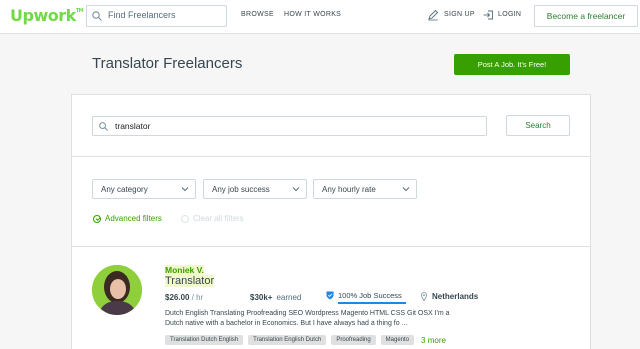  What do you see at coordinates (204, 340) in the screenshot?
I see `skill-tag: Translation Dutch English` at bounding box center [204, 340].